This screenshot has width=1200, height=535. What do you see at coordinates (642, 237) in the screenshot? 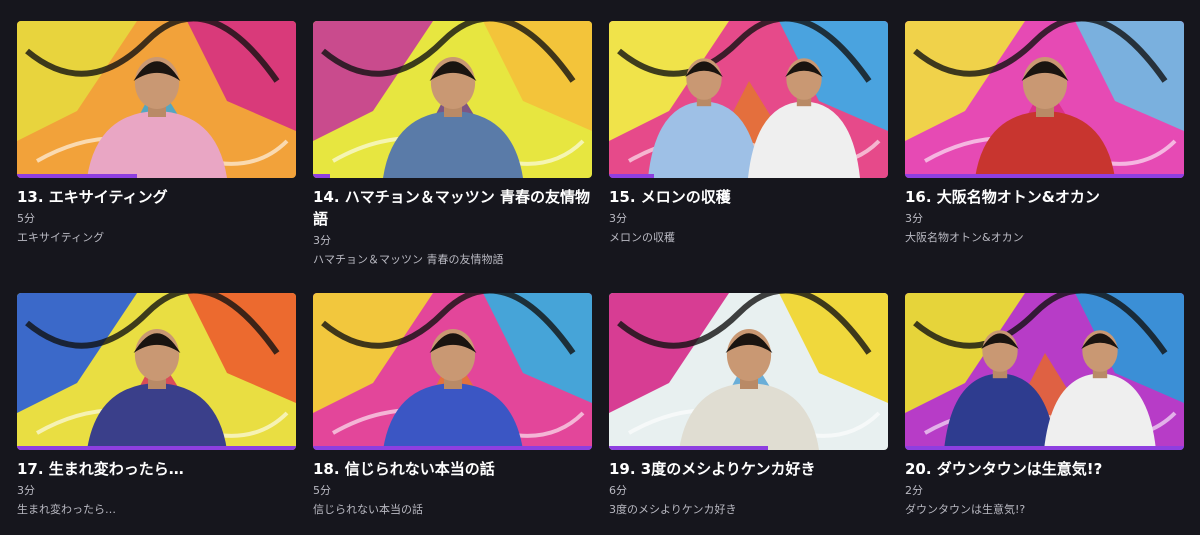
I see `episode-description: メロンの収穫` at bounding box center [642, 237].